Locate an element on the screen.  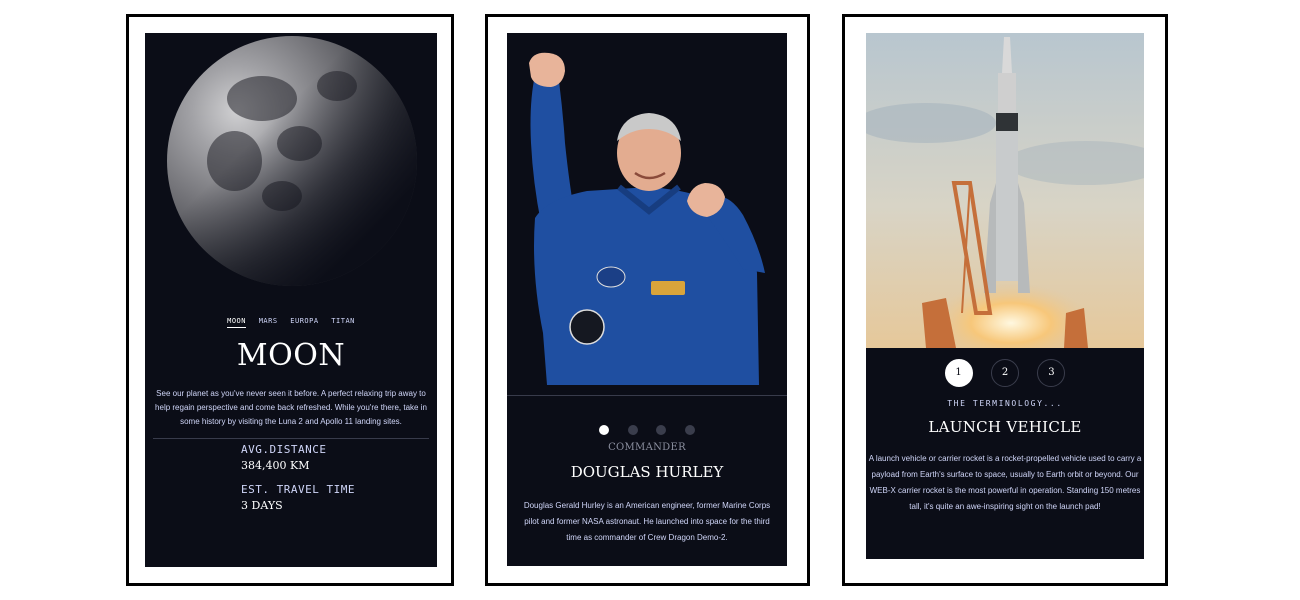
travel-time-value: 3 DAYS is located at coordinates (262, 505).